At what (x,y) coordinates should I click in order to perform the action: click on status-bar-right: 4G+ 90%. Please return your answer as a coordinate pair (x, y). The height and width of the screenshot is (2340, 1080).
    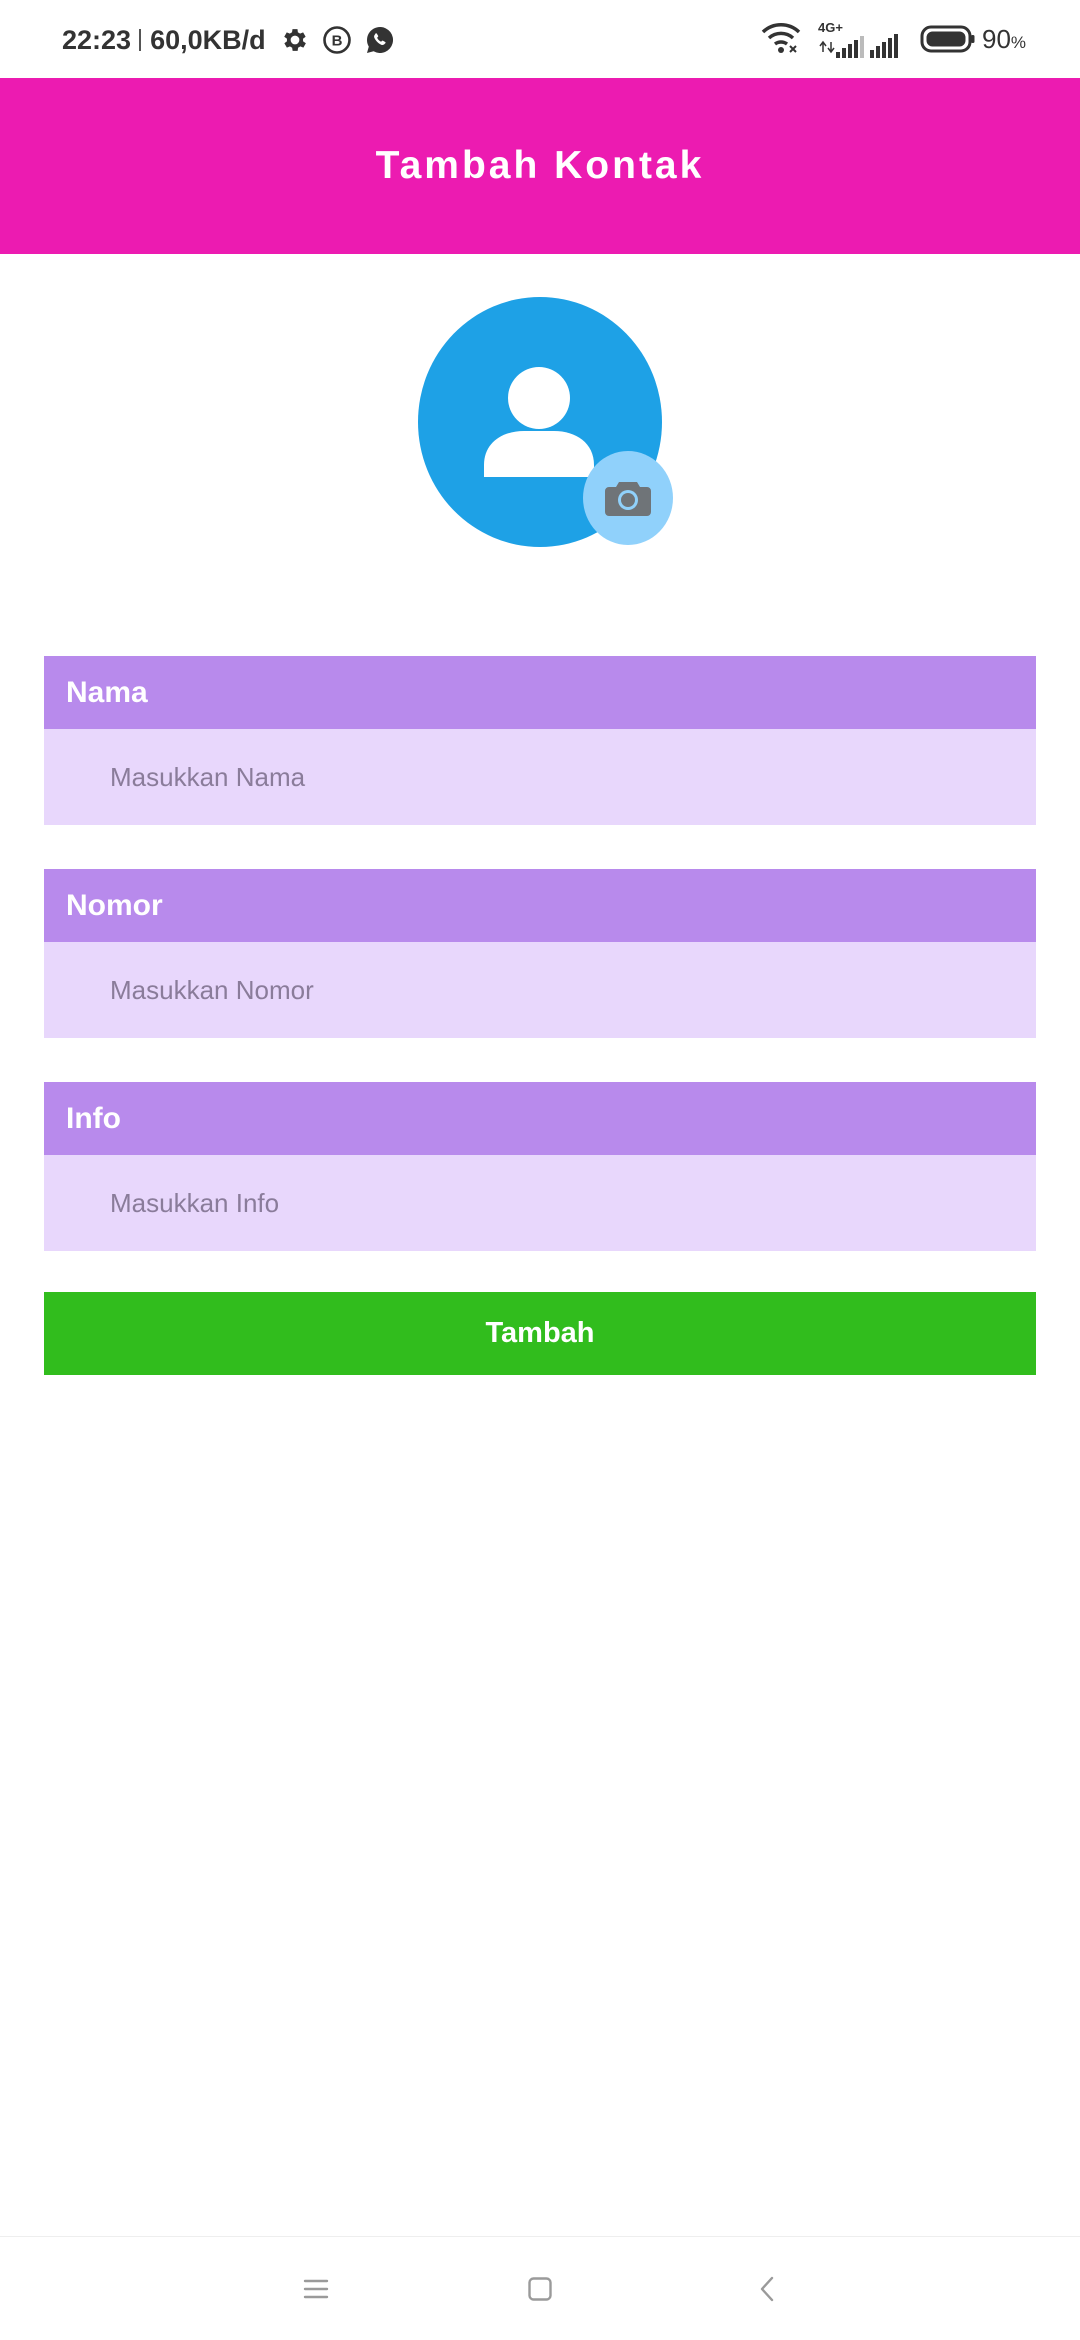
    Looking at the image, I should click on (920, 39).